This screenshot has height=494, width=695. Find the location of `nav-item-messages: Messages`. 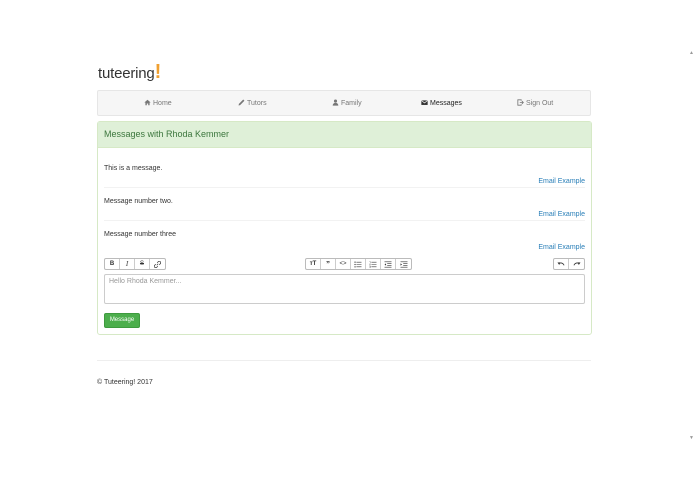

nav-item-messages: Messages is located at coordinates (441, 104).